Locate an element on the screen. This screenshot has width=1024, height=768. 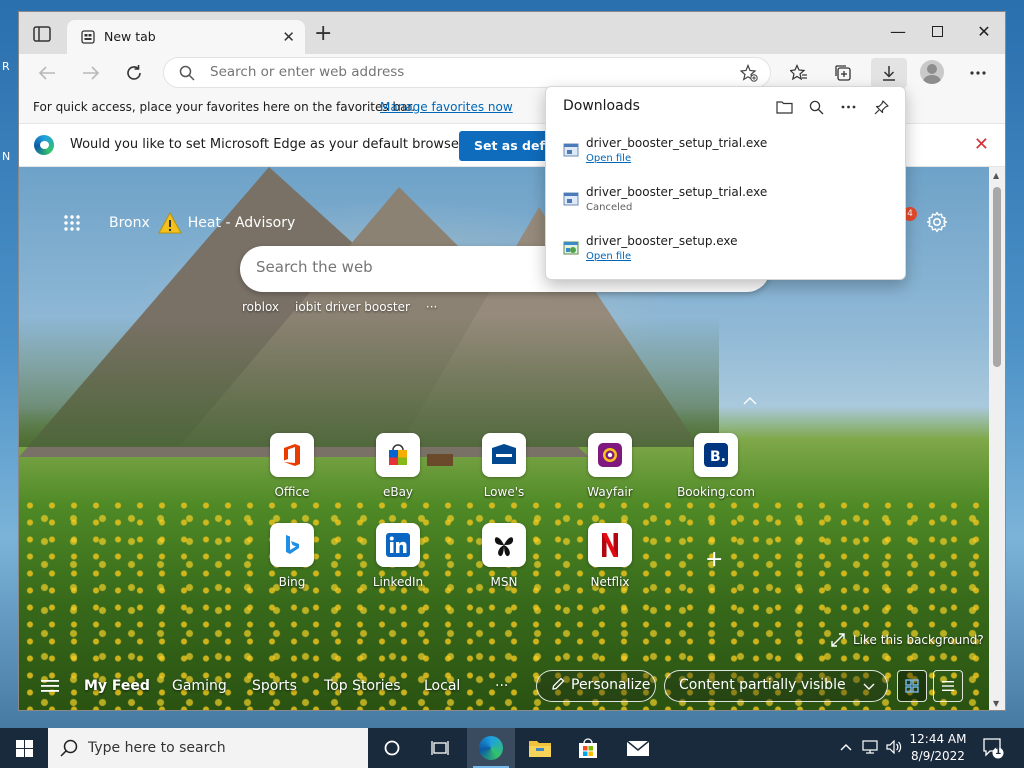
trending-search-item: iobit driver booster is located at coordinates (352, 307).